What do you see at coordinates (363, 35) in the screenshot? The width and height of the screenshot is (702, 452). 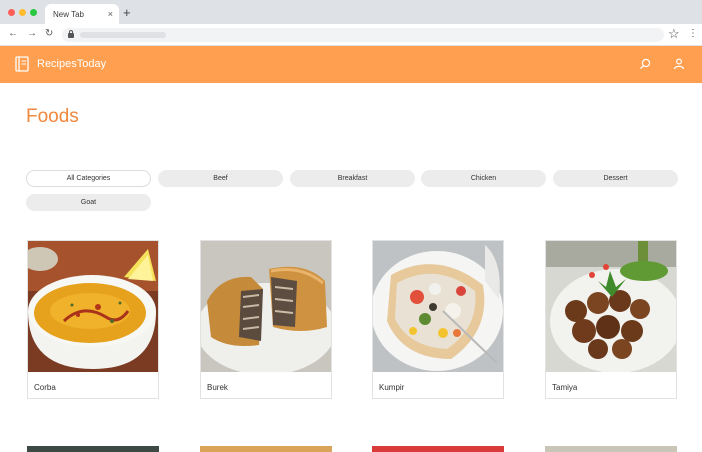 I see `address-bar` at bounding box center [363, 35].